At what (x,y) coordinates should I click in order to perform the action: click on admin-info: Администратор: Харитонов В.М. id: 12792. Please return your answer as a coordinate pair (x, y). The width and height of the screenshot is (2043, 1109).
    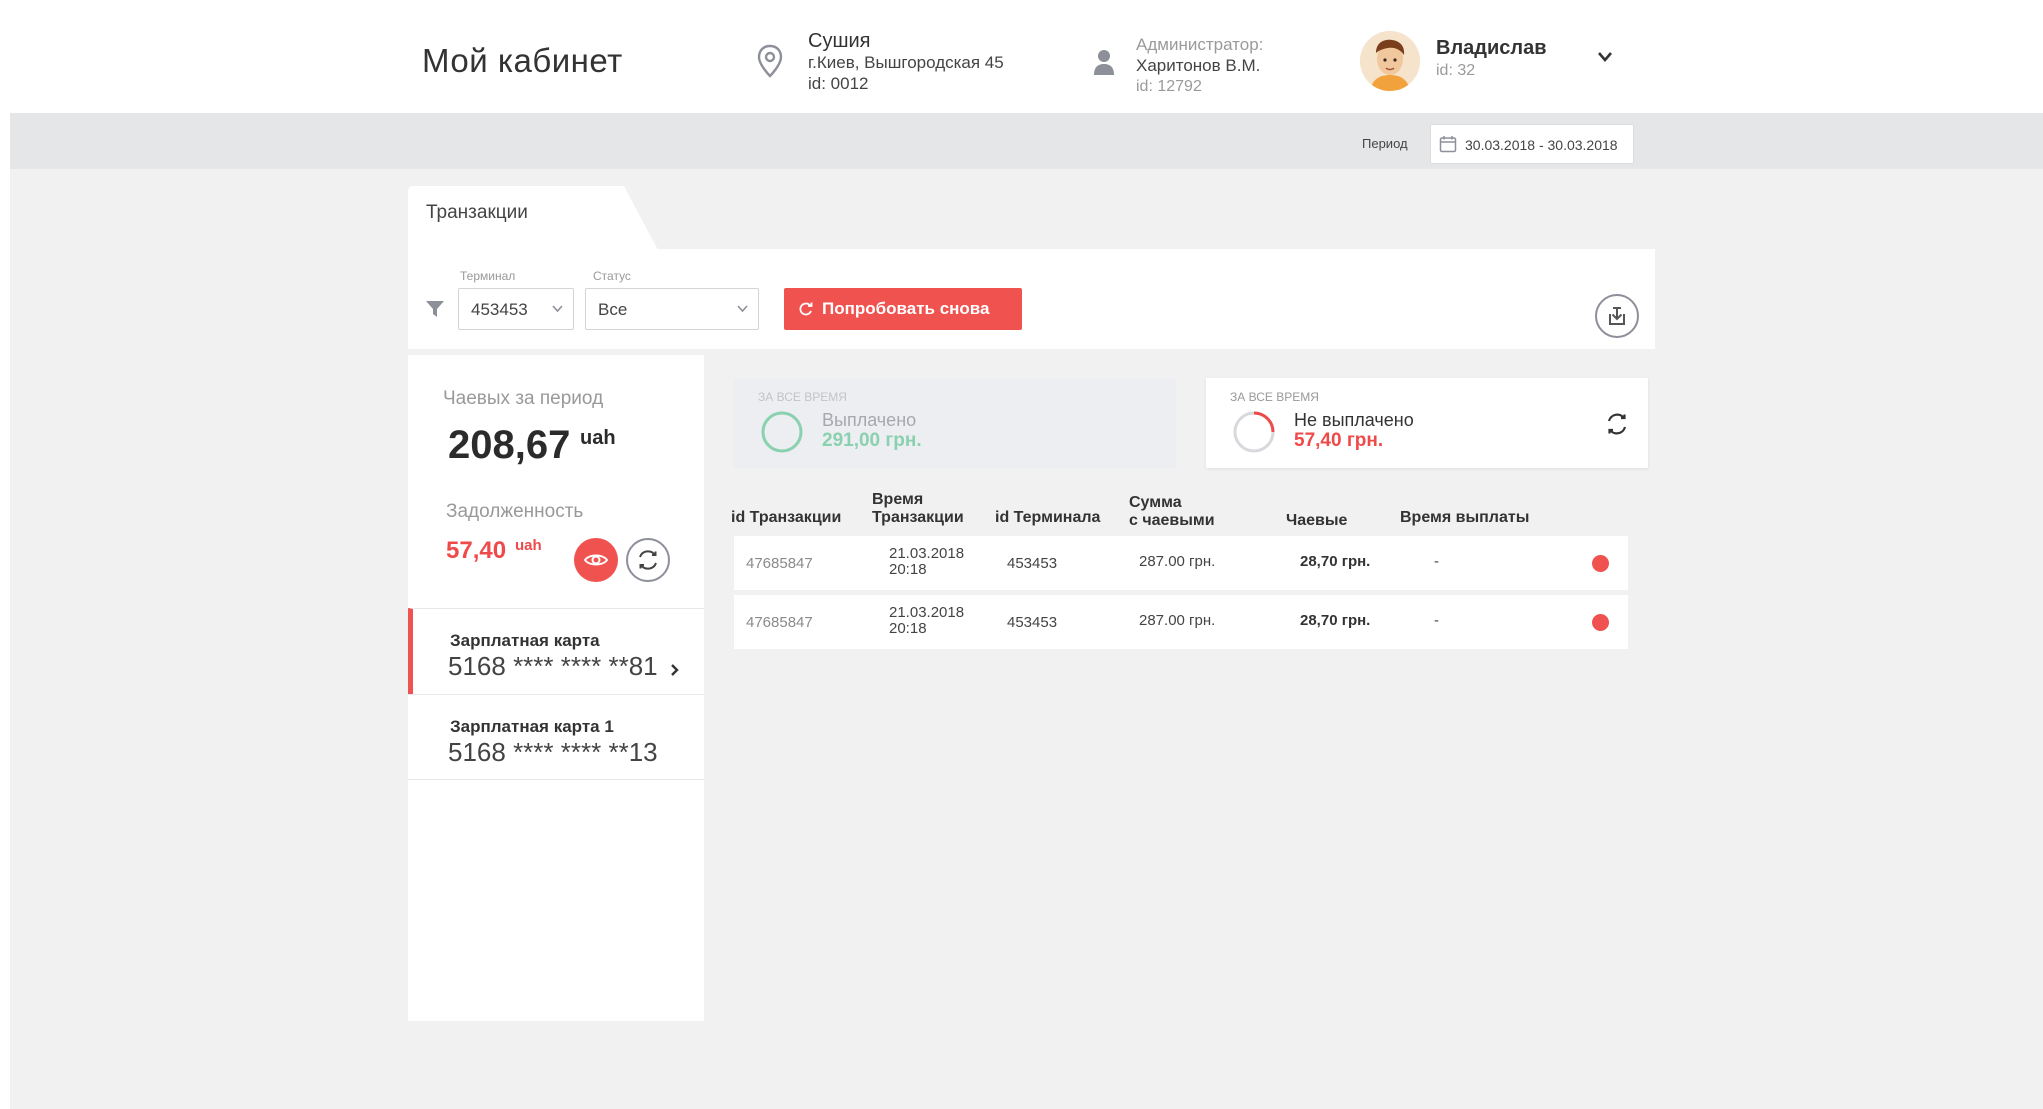
    Looking at the image, I should click on (1199, 65).